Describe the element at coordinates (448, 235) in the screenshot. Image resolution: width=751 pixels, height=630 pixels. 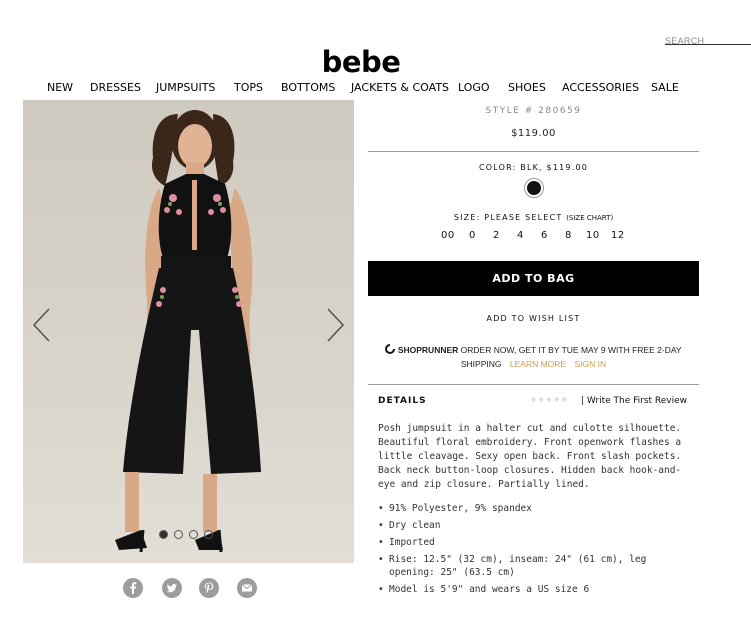
I see `size-option: 00` at that location.